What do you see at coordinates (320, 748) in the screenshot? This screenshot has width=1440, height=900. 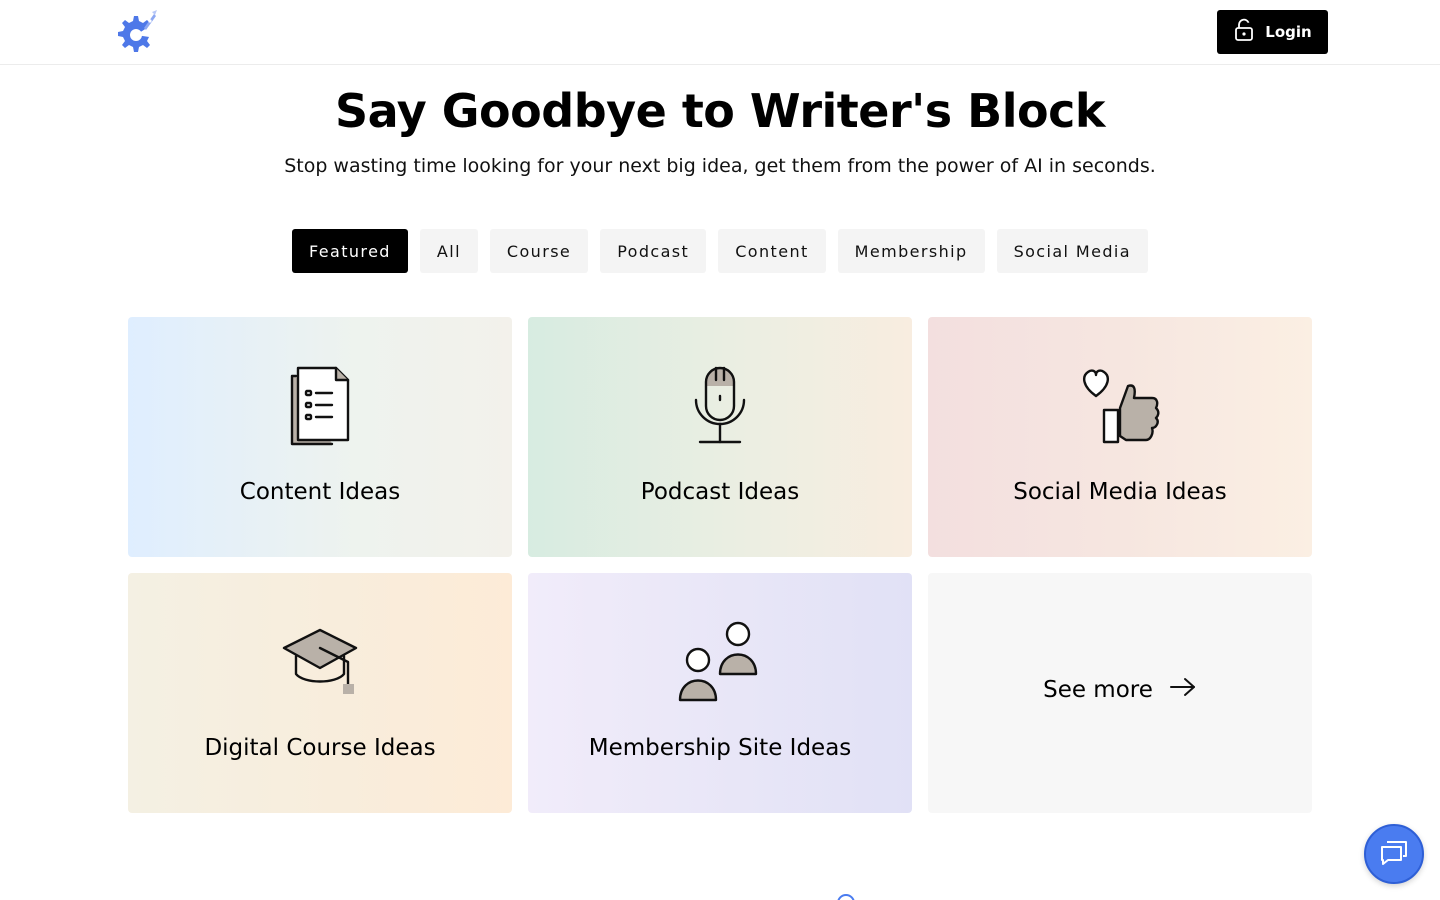 I see `card-label: Digital Course Ideas` at bounding box center [320, 748].